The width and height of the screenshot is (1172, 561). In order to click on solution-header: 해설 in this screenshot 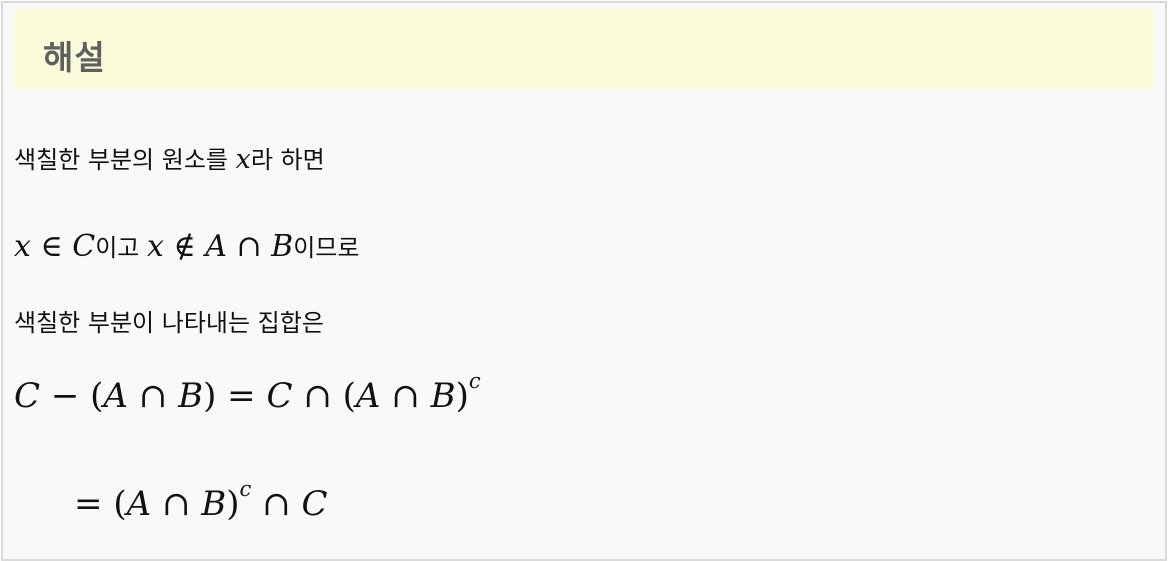, I will do `click(584, 49)`.